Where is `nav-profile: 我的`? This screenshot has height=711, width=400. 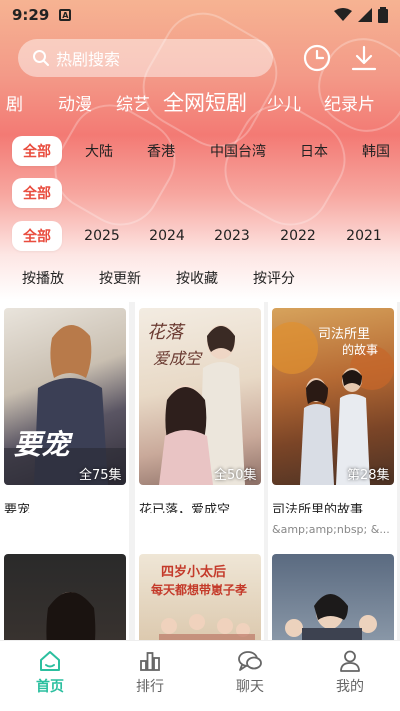
nav-profile: 我的 is located at coordinates (350, 672).